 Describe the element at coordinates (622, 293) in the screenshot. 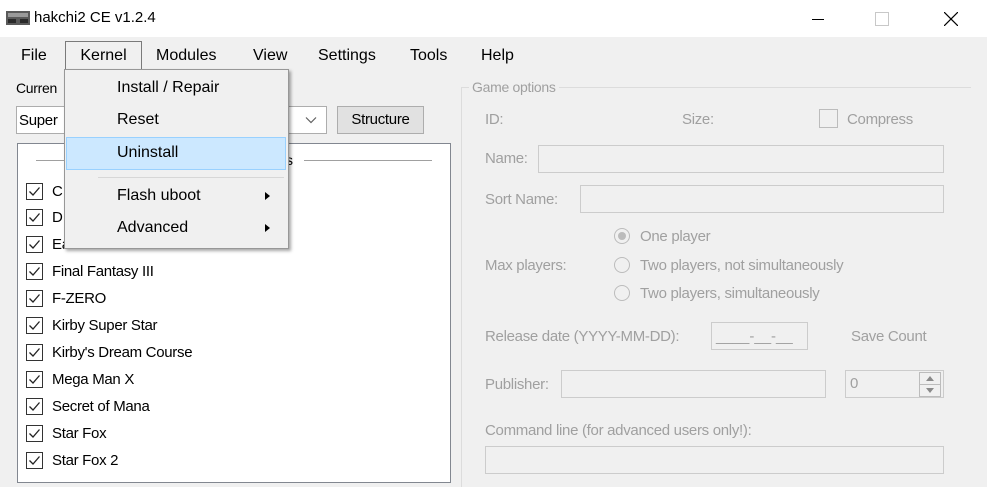

I see `radio-two-players-simultaneous` at that location.